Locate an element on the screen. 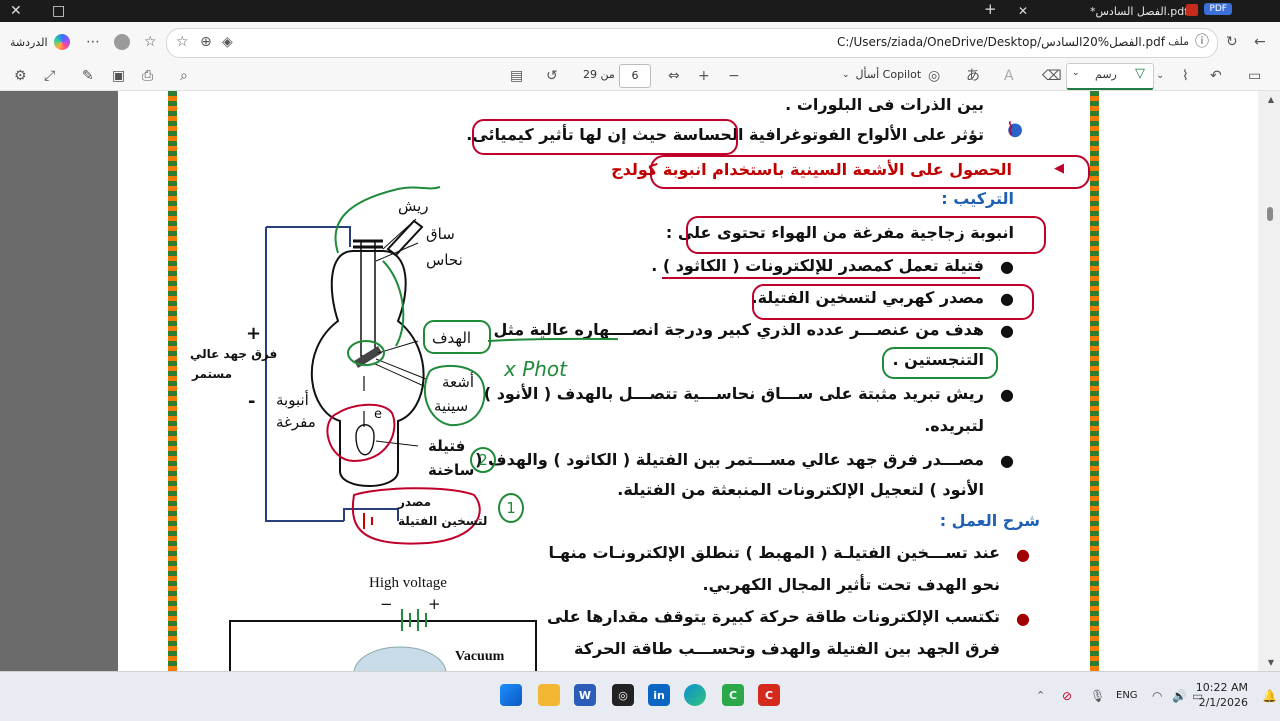 Image resolution: width=1280 pixels, height=721 pixels. more-icon: ⋯ is located at coordinates (93, 42).